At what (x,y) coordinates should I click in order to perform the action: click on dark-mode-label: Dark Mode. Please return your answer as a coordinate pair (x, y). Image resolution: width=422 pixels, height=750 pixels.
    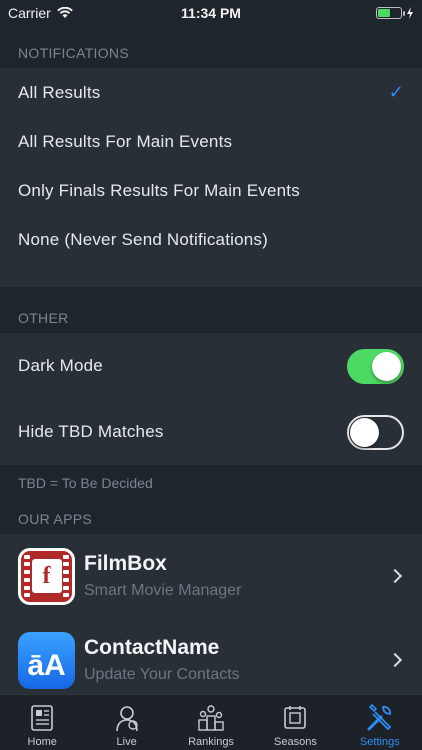
    Looking at the image, I should click on (60, 365).